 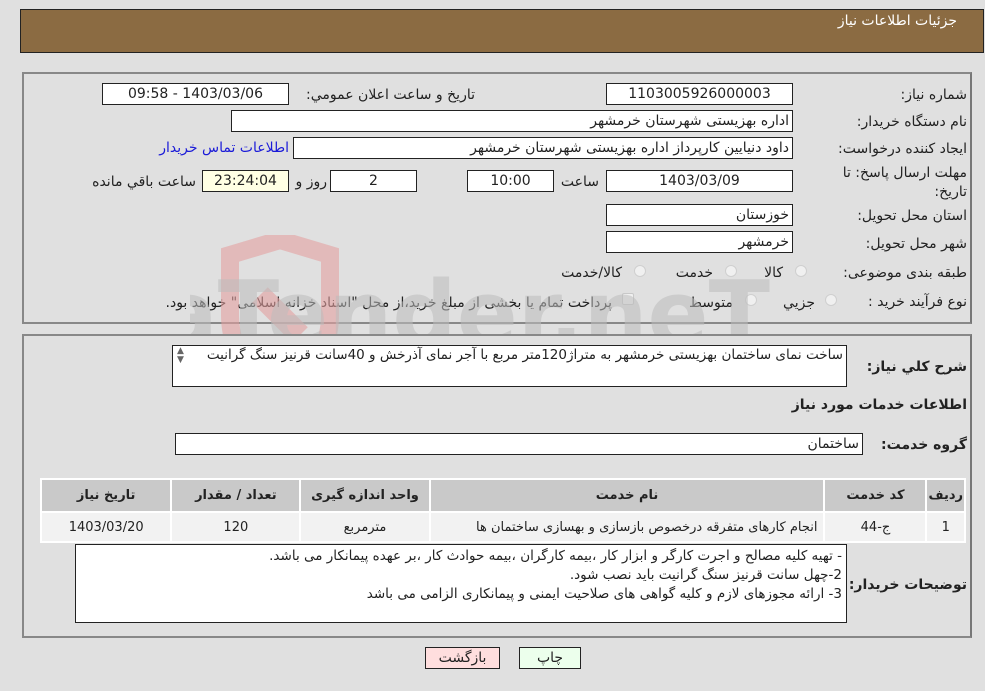 I want to click on category-label: طبقه بندی موضوعی:, so click(x=905, y=273).